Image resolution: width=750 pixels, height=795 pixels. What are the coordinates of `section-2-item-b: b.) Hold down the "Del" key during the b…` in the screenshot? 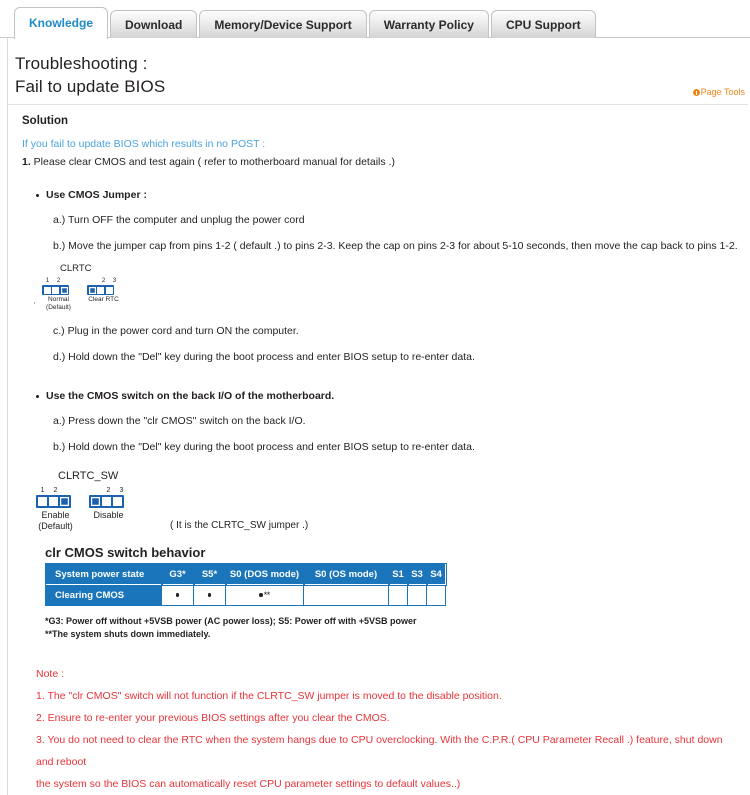 It's located at (264, 447).